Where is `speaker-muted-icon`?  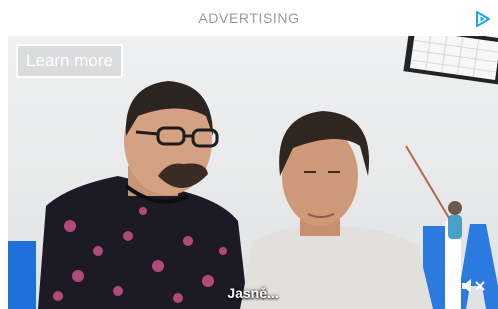
speaker-muted-icon is located at coordinates (474, 286).